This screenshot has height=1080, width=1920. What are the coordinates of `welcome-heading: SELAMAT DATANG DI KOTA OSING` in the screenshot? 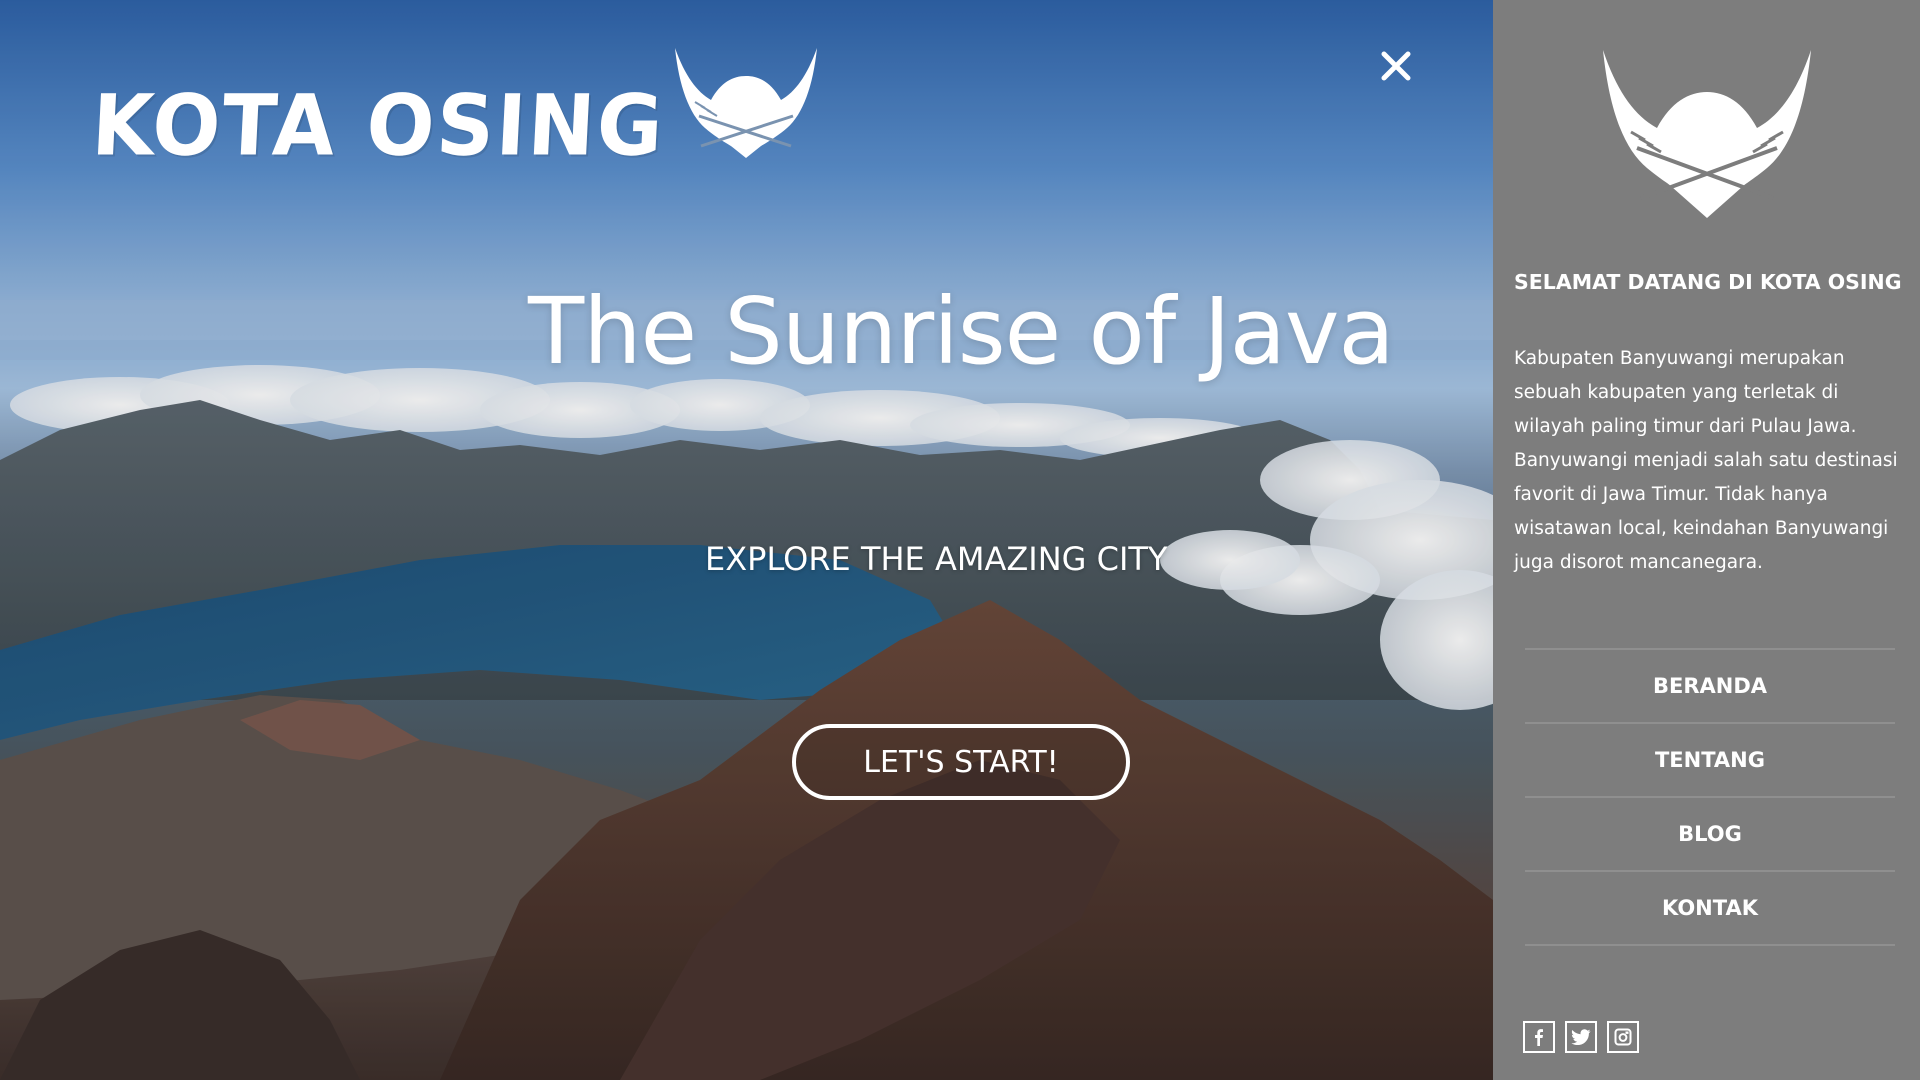 It's located at (1708, 282).